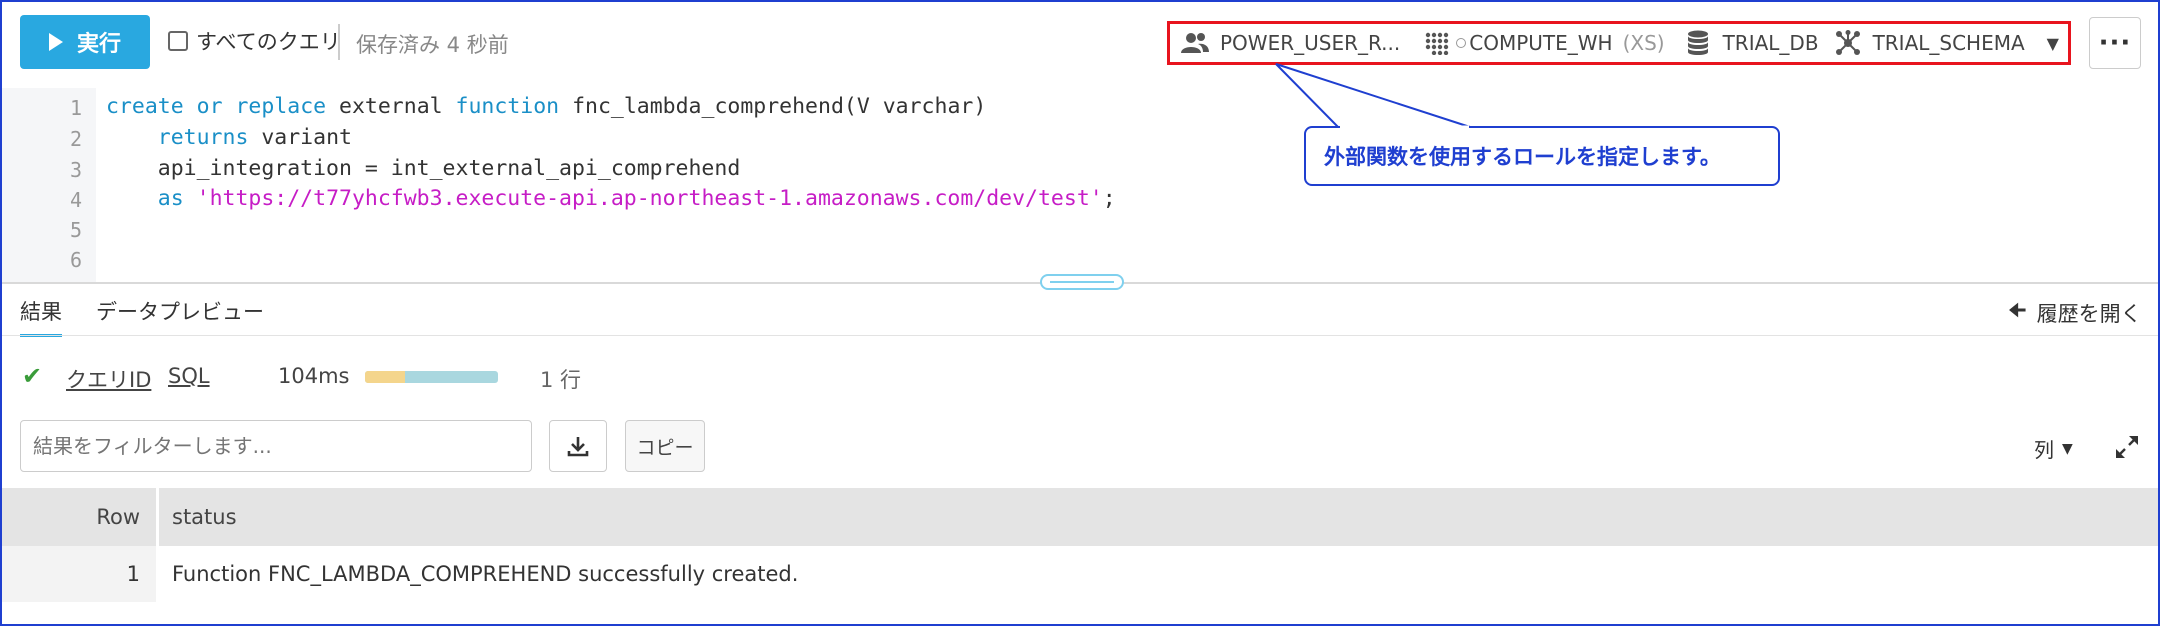 The height and width of the screenshot is (626, 2160). Describe the element at coordinates (75, 108) in the screenshot. I see `line-number: 1` at that location.